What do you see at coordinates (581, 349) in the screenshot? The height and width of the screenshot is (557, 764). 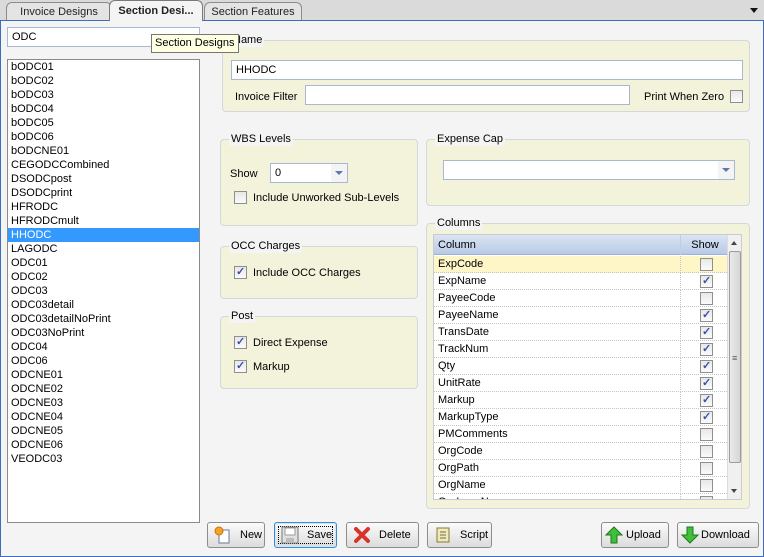 I see `grid-row: TrackNum` at bounding box center [581, 349].